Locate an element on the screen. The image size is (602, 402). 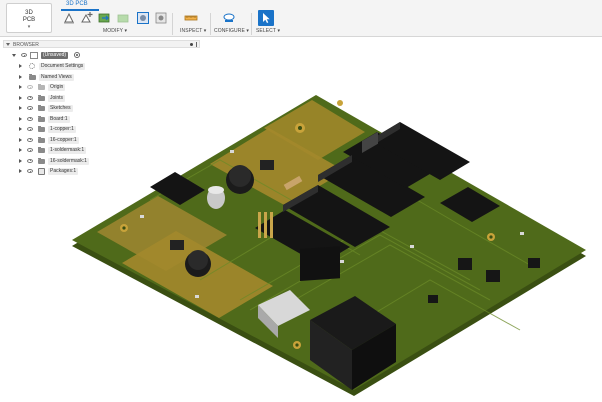
tree-item-label: 1-copper:1 is located at coordinates (62, 129).